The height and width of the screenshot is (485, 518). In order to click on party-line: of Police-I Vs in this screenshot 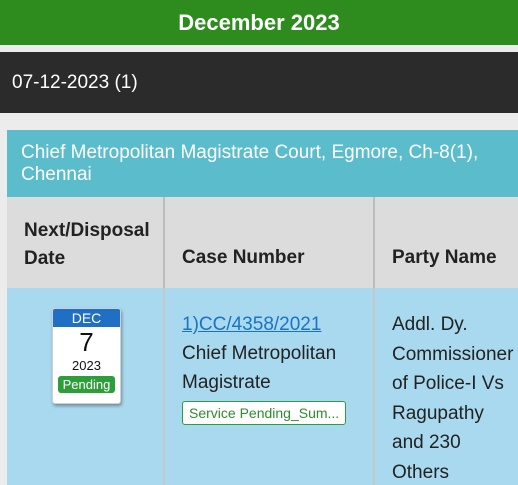, I will do `click(448, 383)`.